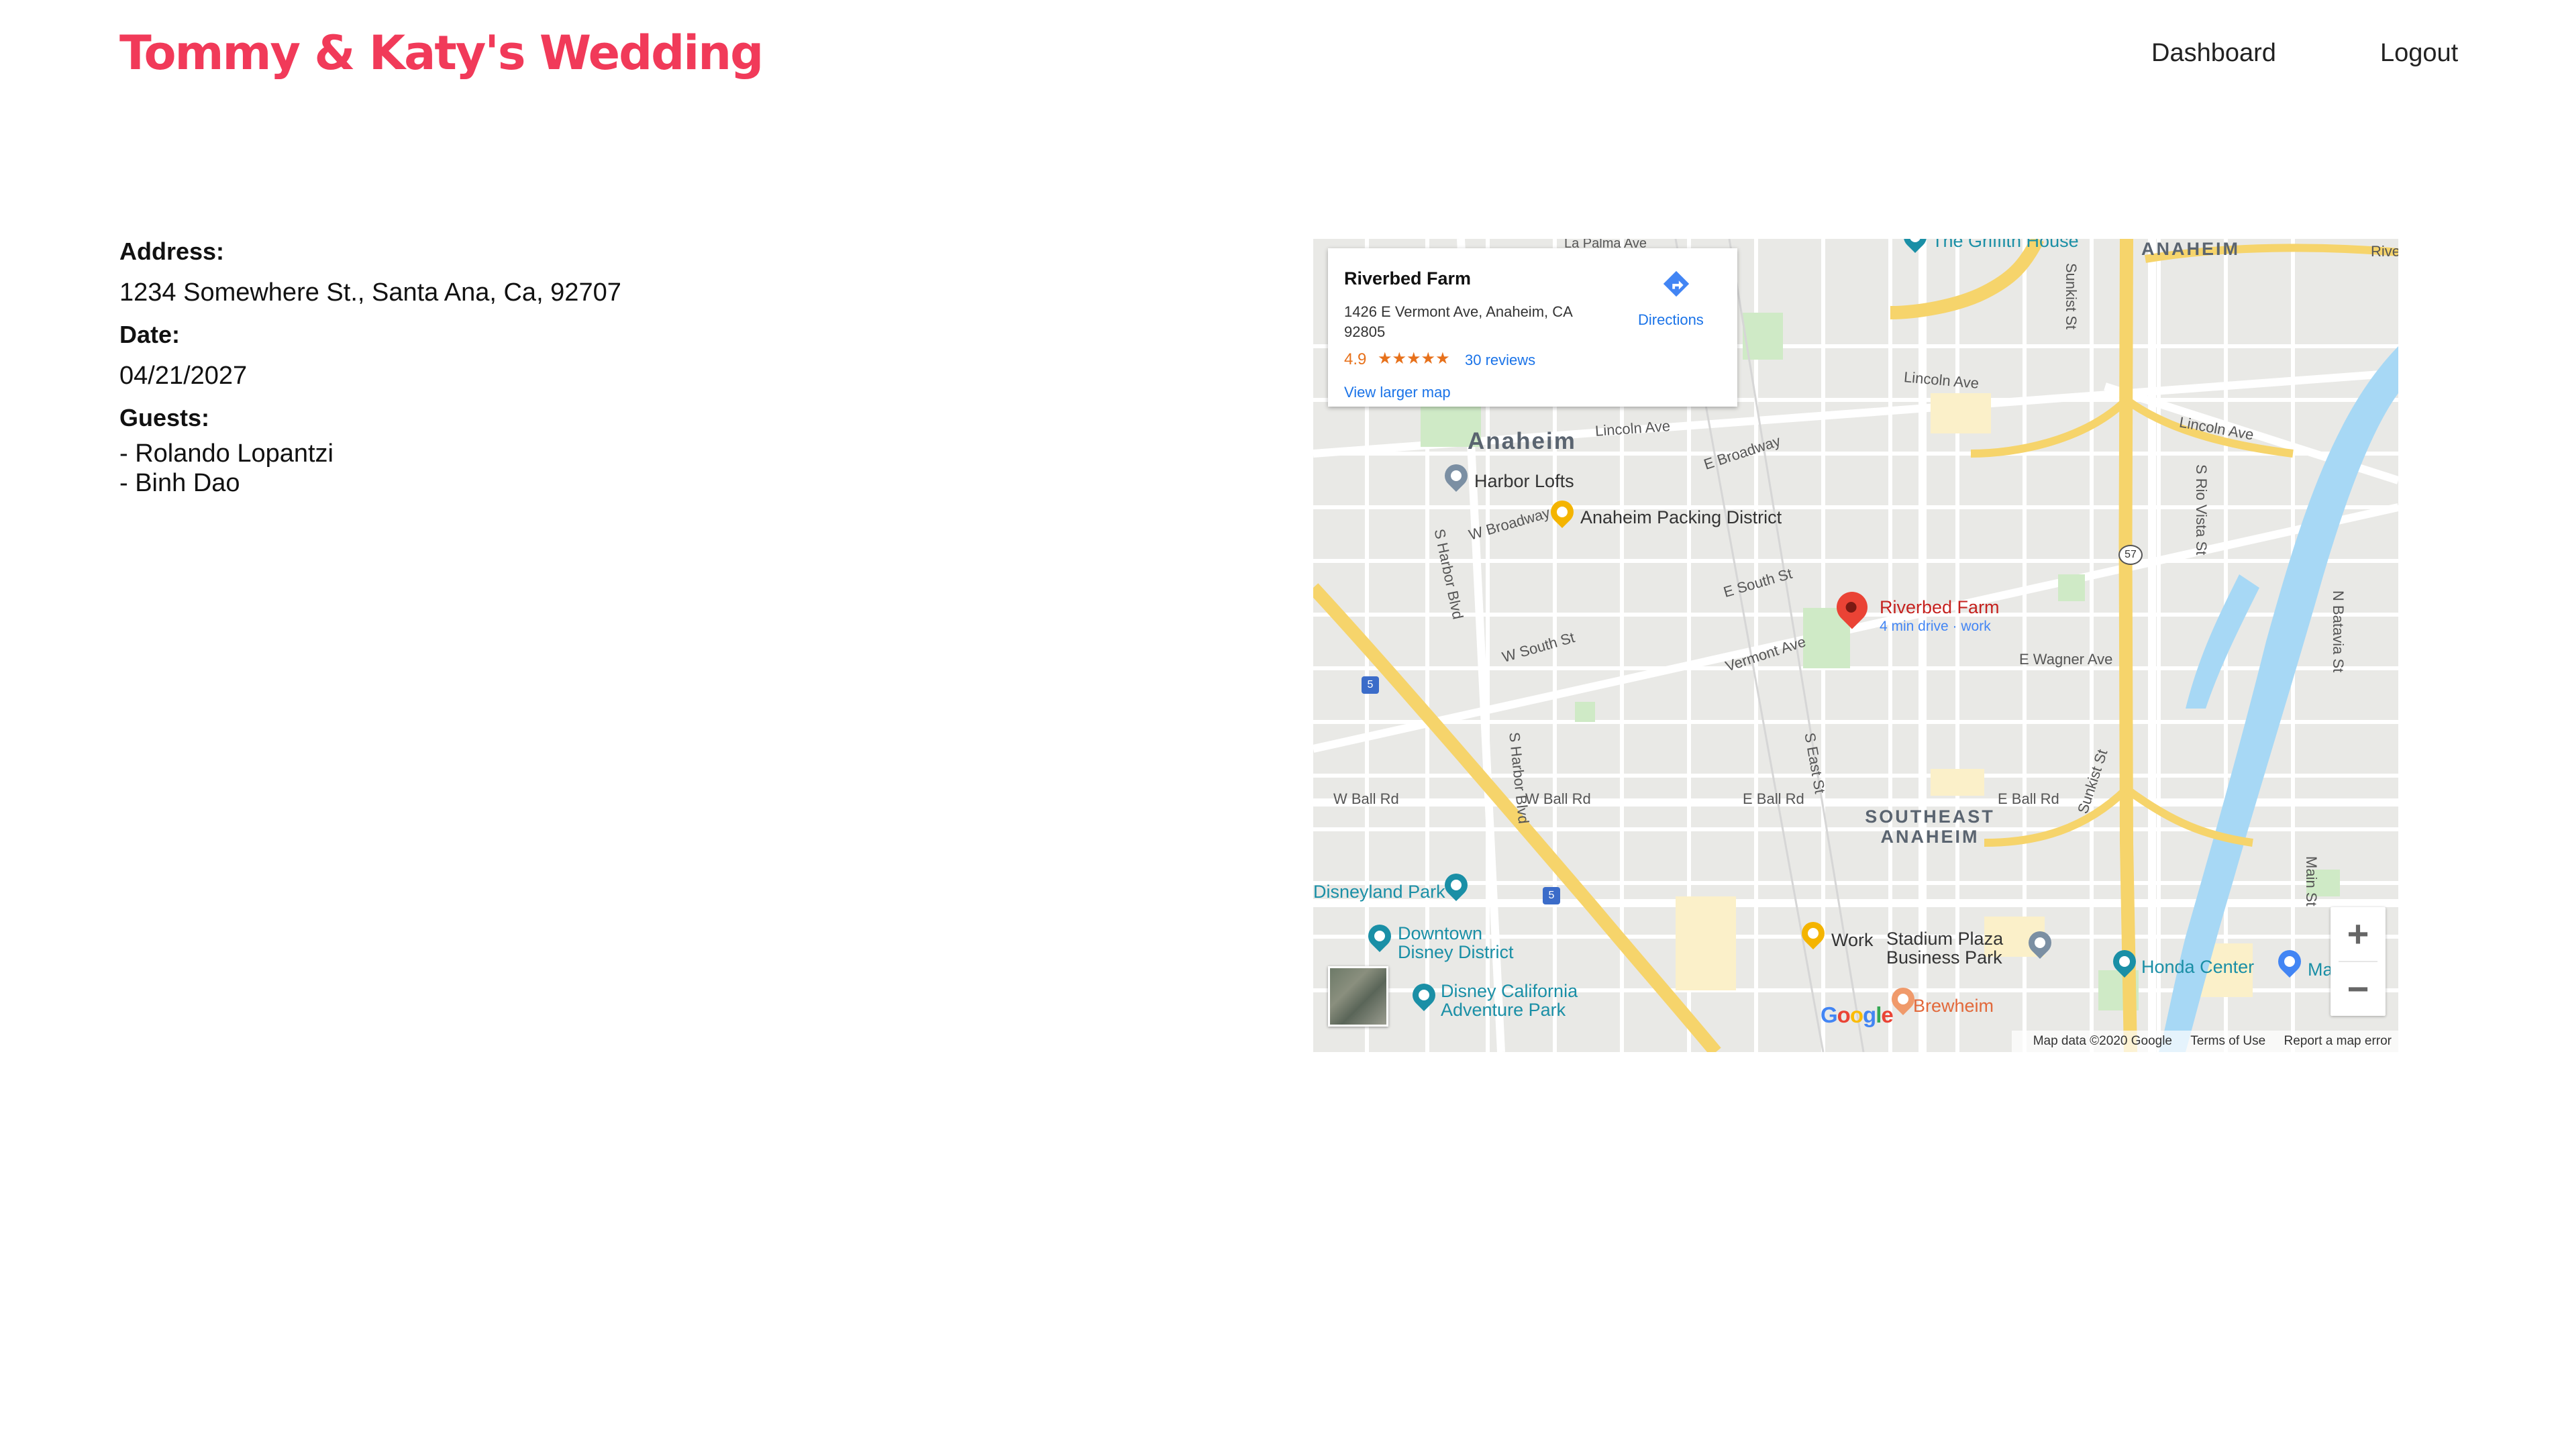 This screenshot has height=1456, width=2558. I want to click on guest-item: - Binh Dao, so click(179, 483).